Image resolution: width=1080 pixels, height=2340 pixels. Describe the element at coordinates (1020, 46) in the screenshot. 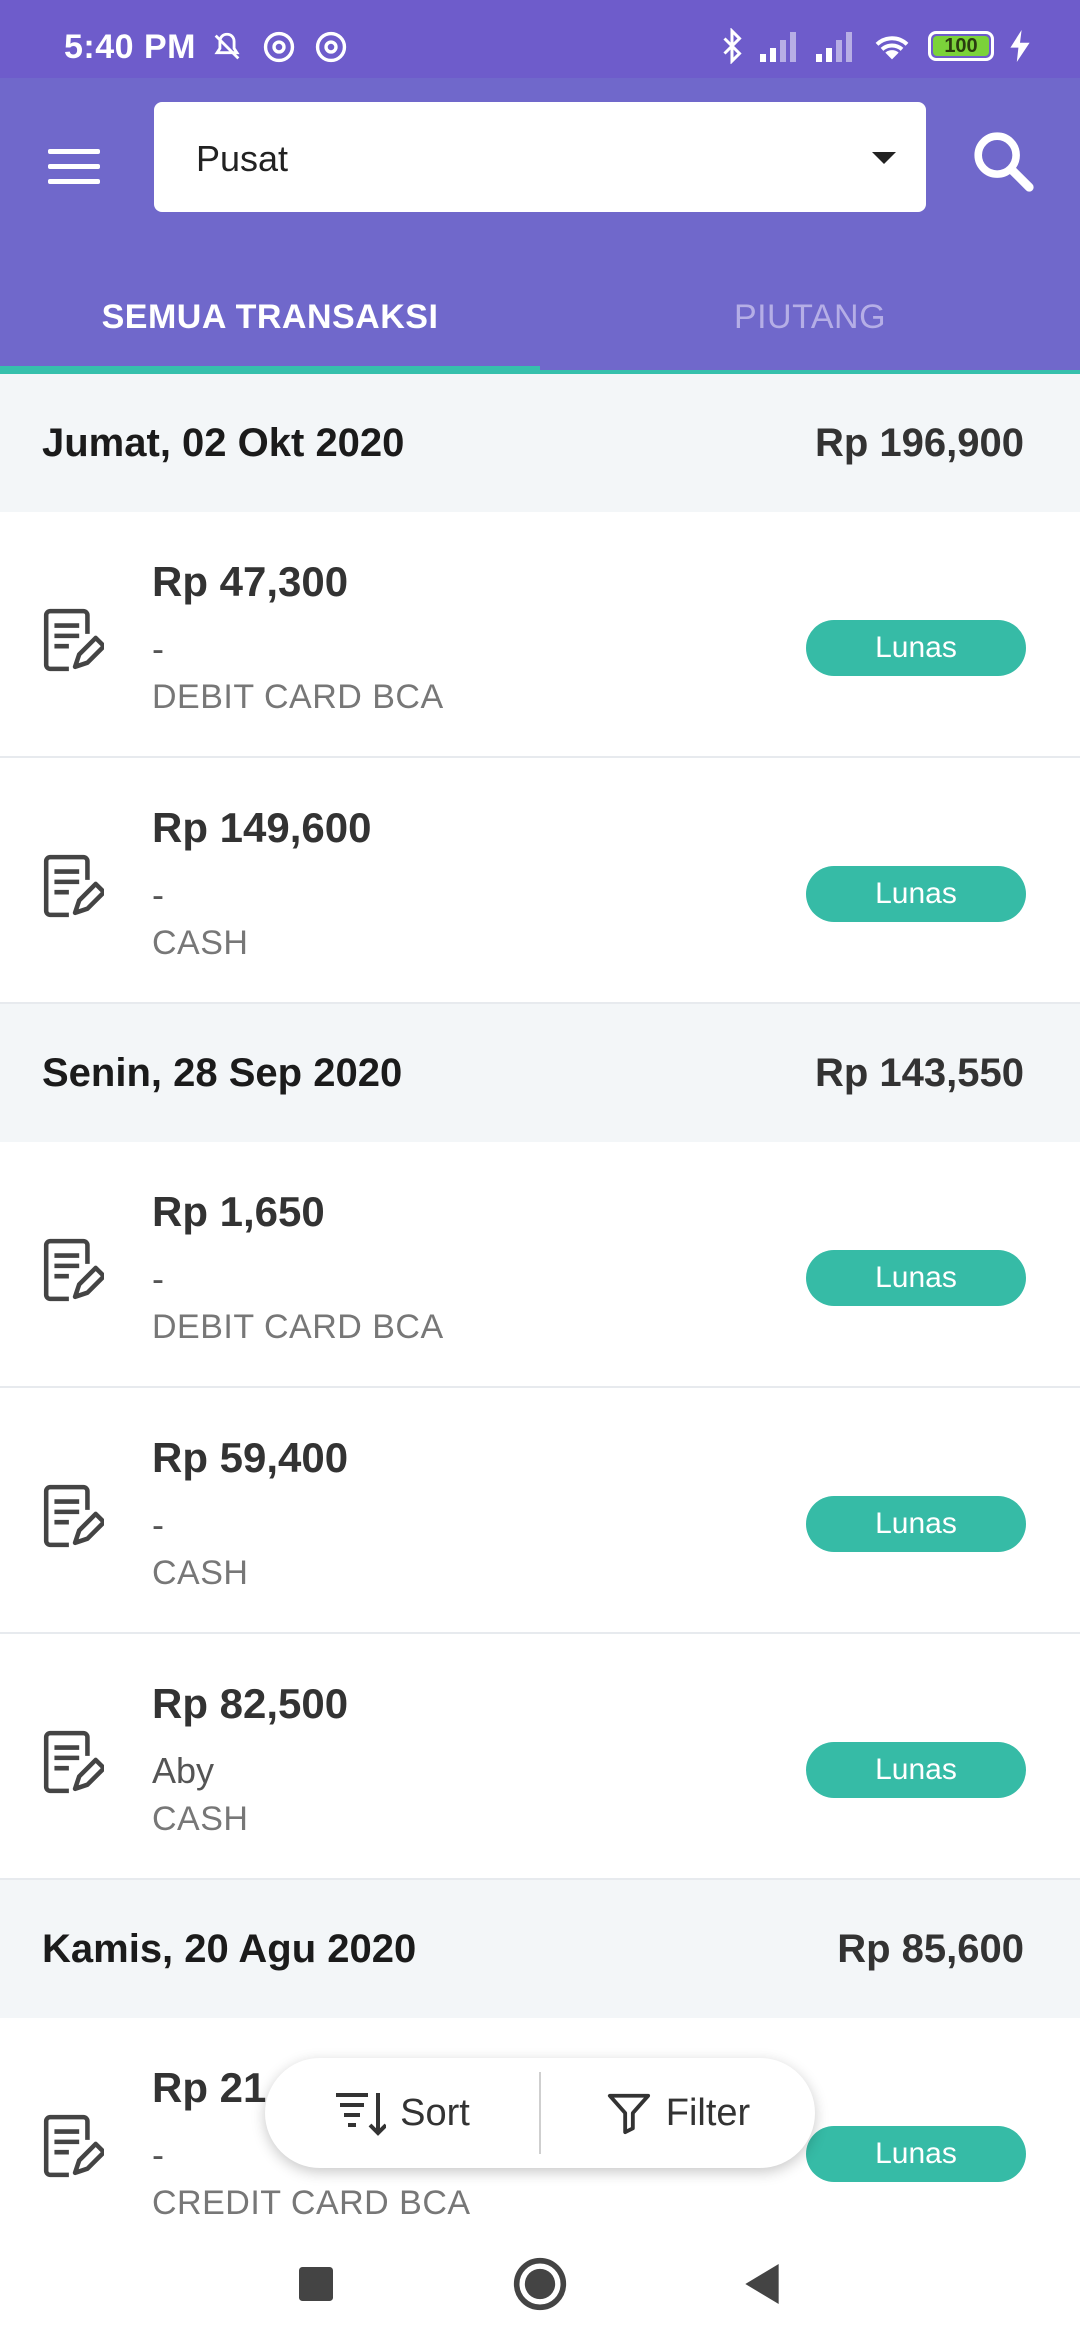

I see `charging-icon` at that location.